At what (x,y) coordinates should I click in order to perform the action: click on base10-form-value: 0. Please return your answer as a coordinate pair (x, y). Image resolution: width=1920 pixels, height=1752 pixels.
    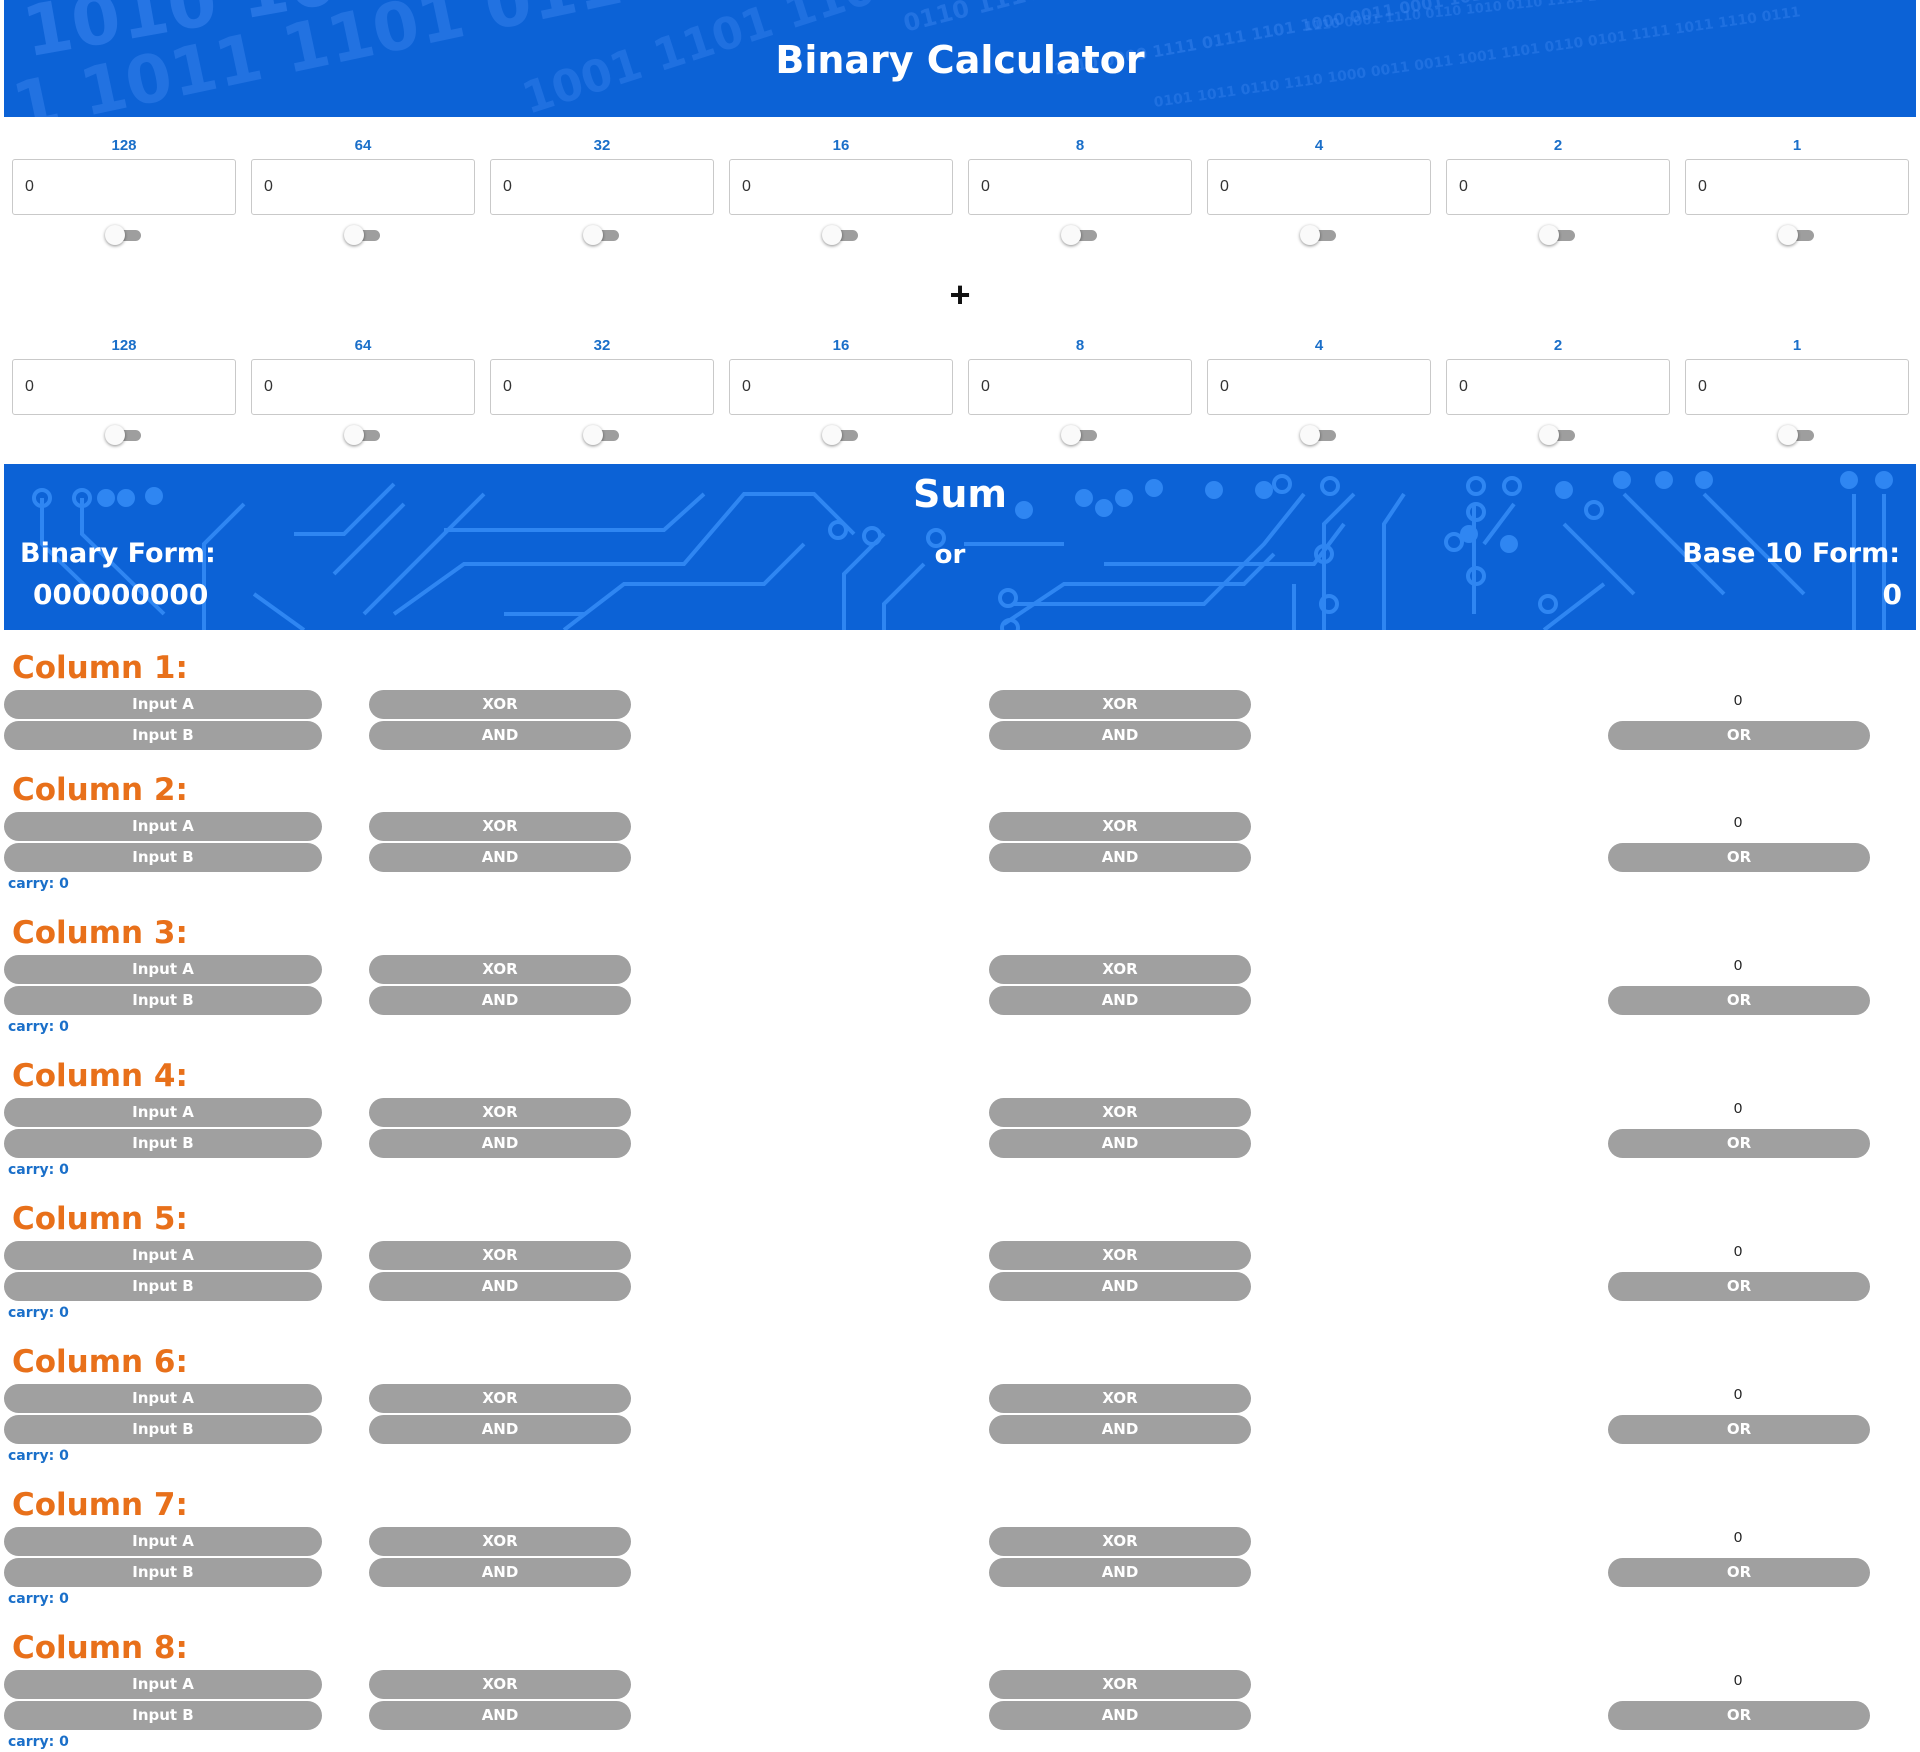
    Looking at the image, I should click on (1892, 594).